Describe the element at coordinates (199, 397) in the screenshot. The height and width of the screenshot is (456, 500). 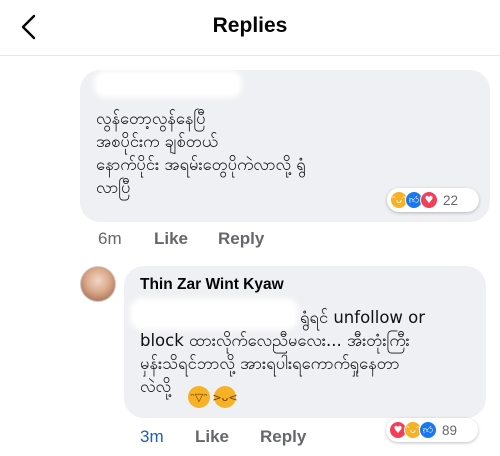
I see `laughing-crying-emoji-icon: ᵔ▽ᵔ` at that location.